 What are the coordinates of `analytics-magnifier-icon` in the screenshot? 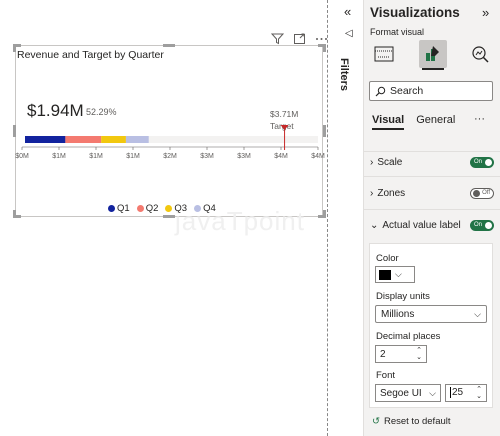 It's located at (480, 54).